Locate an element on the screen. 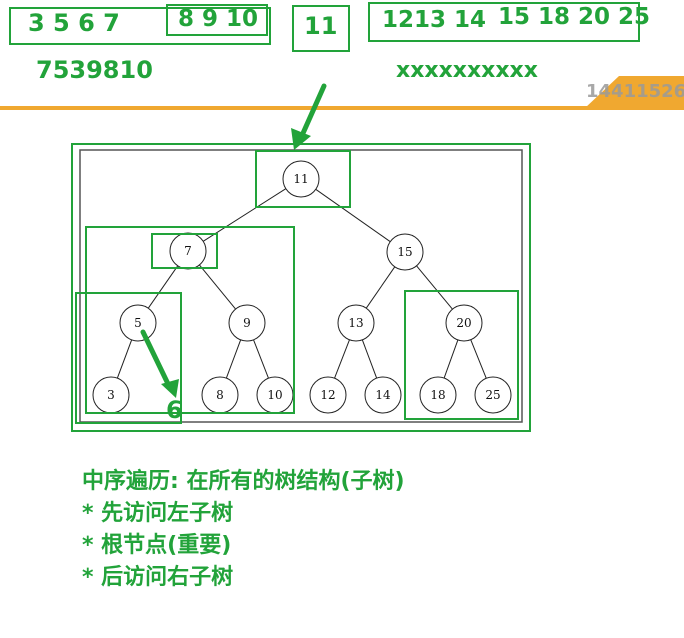 The image size is (684, 638). tree-node-label: 8 is located at coordinates (220, 395).